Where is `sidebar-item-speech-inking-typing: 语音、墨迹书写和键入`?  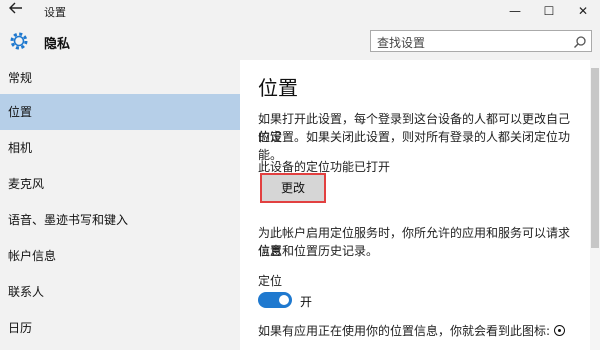
sidebar-item-speech-inking-typing: 语音、墨迹书写和键入 is located at coordinates (120, 220).